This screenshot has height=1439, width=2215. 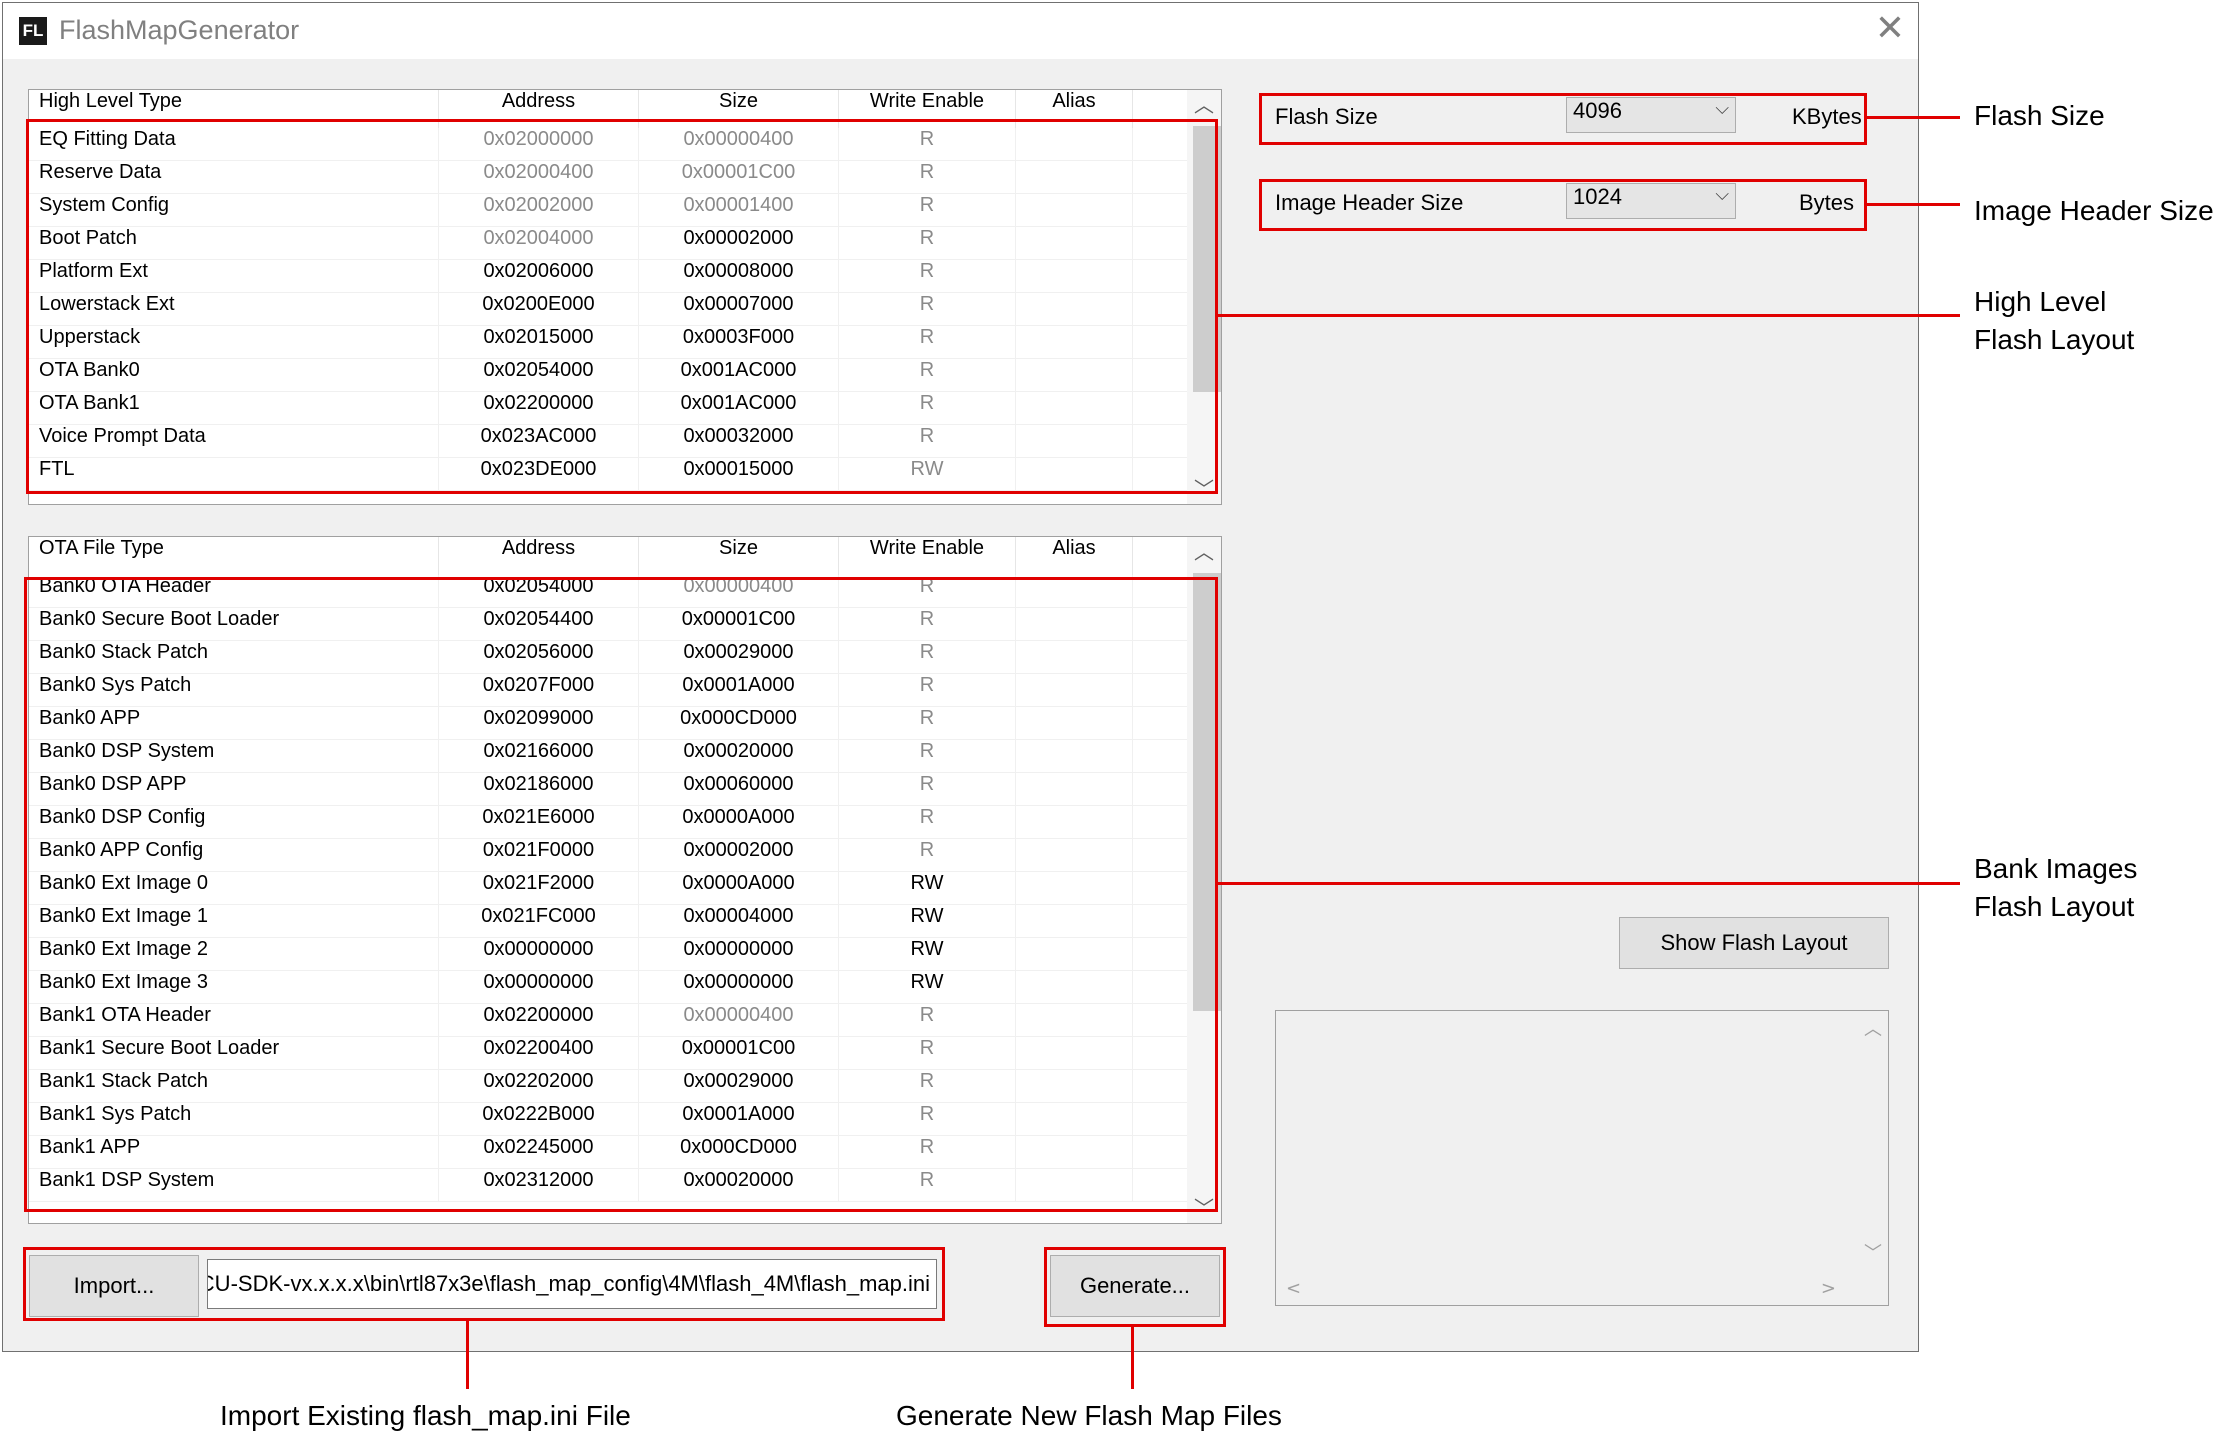 I want to click on image-header-size-leader-line, so click(x=1913, y=204).